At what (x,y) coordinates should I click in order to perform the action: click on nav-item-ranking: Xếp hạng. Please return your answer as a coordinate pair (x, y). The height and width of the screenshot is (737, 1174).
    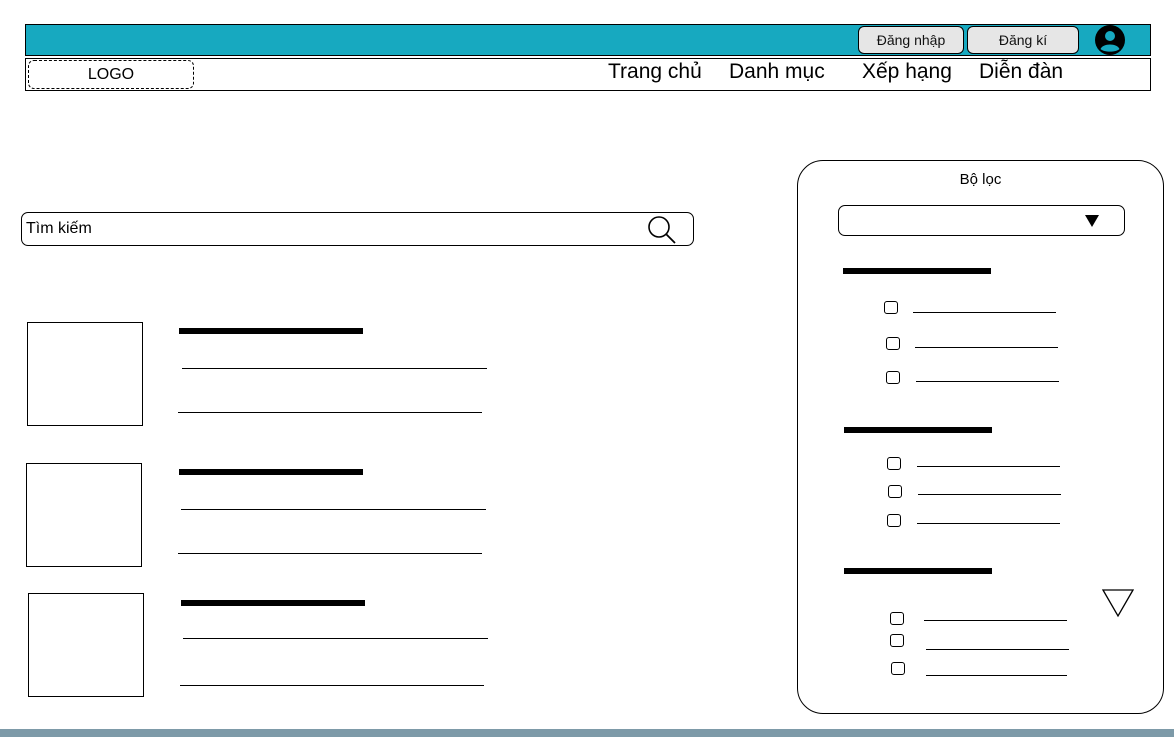
    Looking at the image, I should click on (907, 72).